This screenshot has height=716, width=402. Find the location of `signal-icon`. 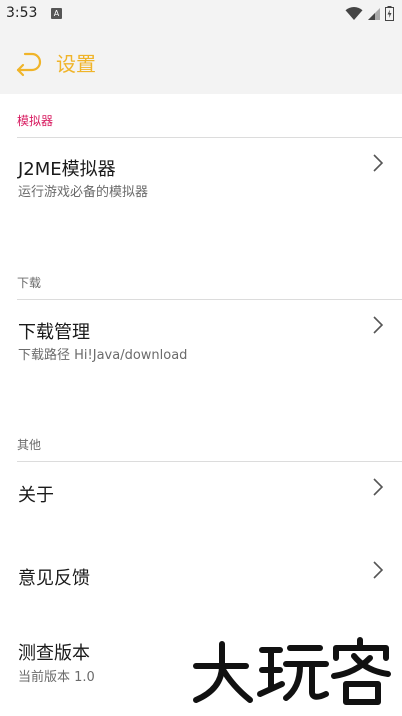

signal-icon is located at coordinates (374, 13).